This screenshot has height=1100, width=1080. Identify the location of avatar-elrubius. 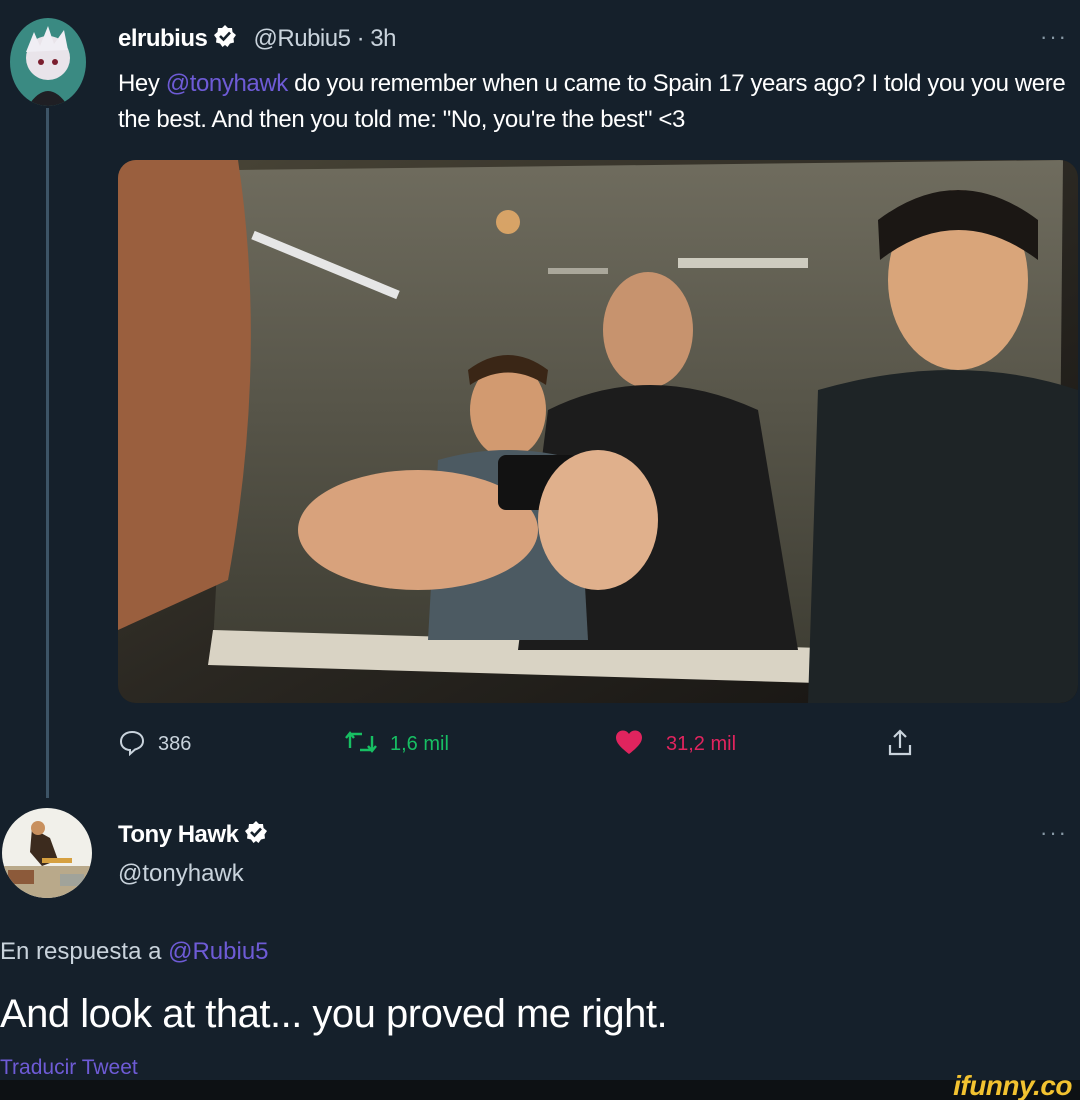
(48, 62).